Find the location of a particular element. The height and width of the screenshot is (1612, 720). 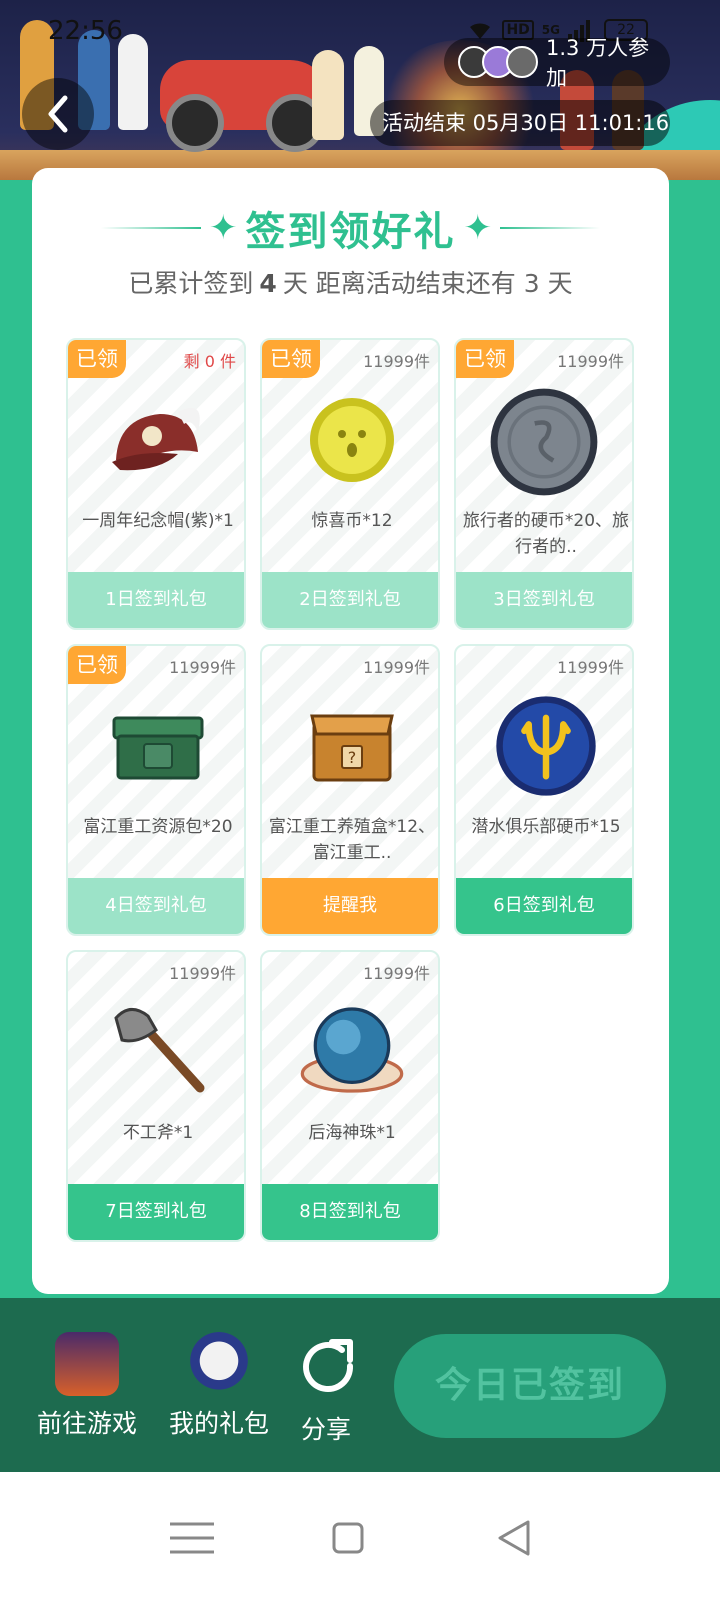

back-nav-icon is located at coordinates (514, 1538).